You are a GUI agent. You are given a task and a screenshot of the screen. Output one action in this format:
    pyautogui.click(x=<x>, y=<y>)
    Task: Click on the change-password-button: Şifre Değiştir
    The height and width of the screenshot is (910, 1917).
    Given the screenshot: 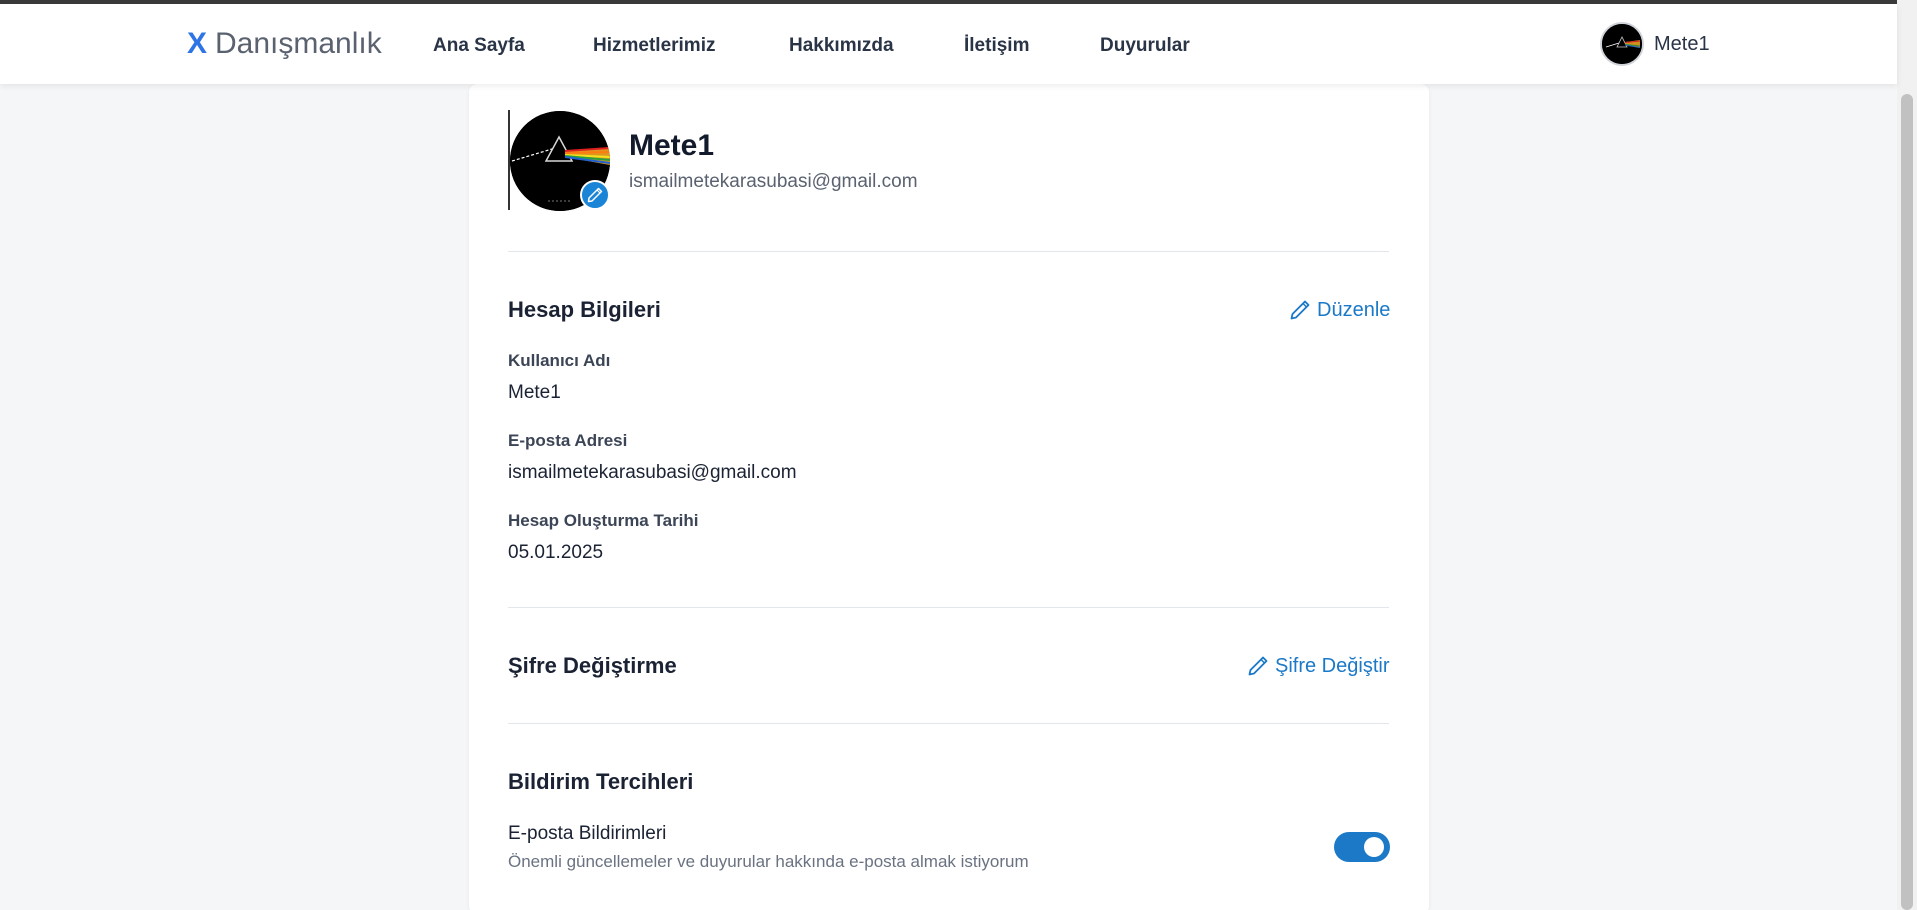 What is the action you would take?
    pyautogui.click(x=1318, y=666)
    